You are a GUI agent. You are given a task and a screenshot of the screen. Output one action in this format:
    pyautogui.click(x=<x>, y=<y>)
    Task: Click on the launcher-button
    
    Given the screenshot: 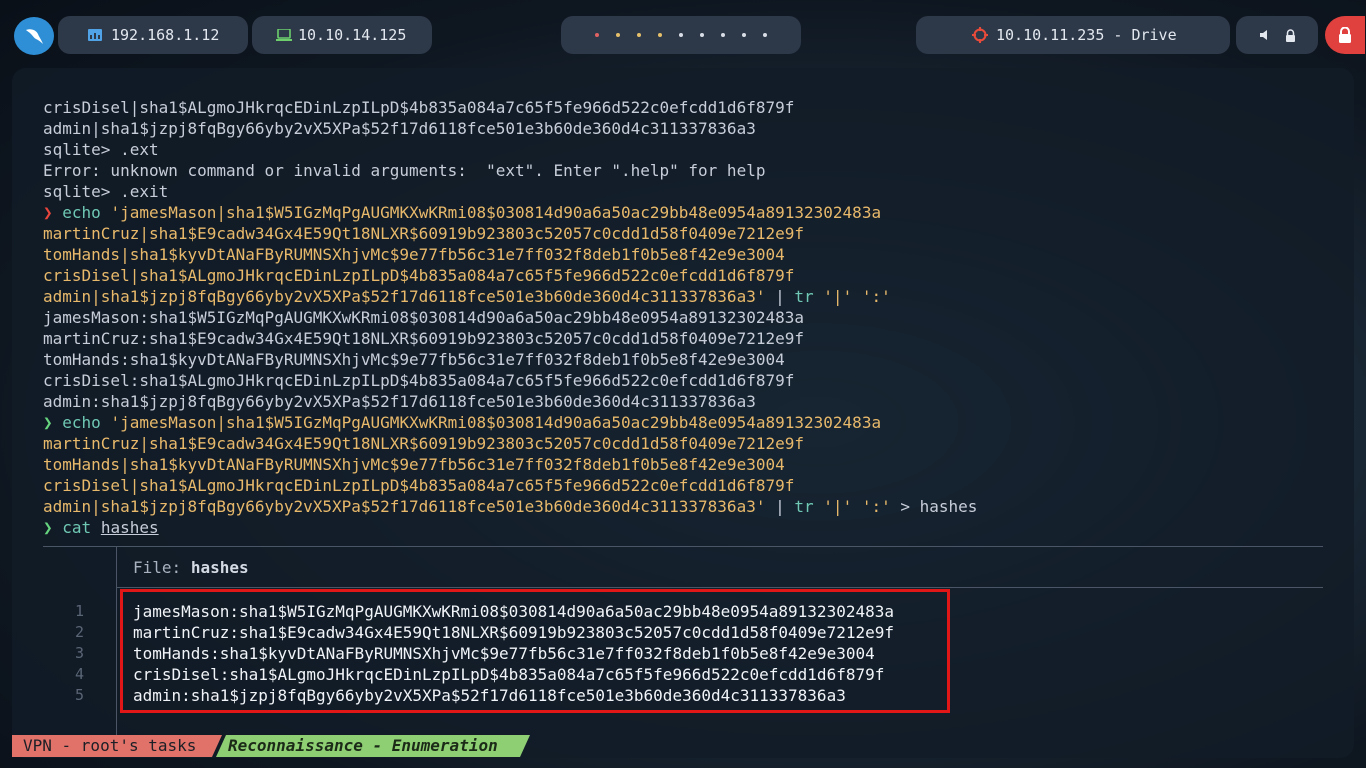 What is the action you would take?
    pyautogui.click(x=34, y=36)
    